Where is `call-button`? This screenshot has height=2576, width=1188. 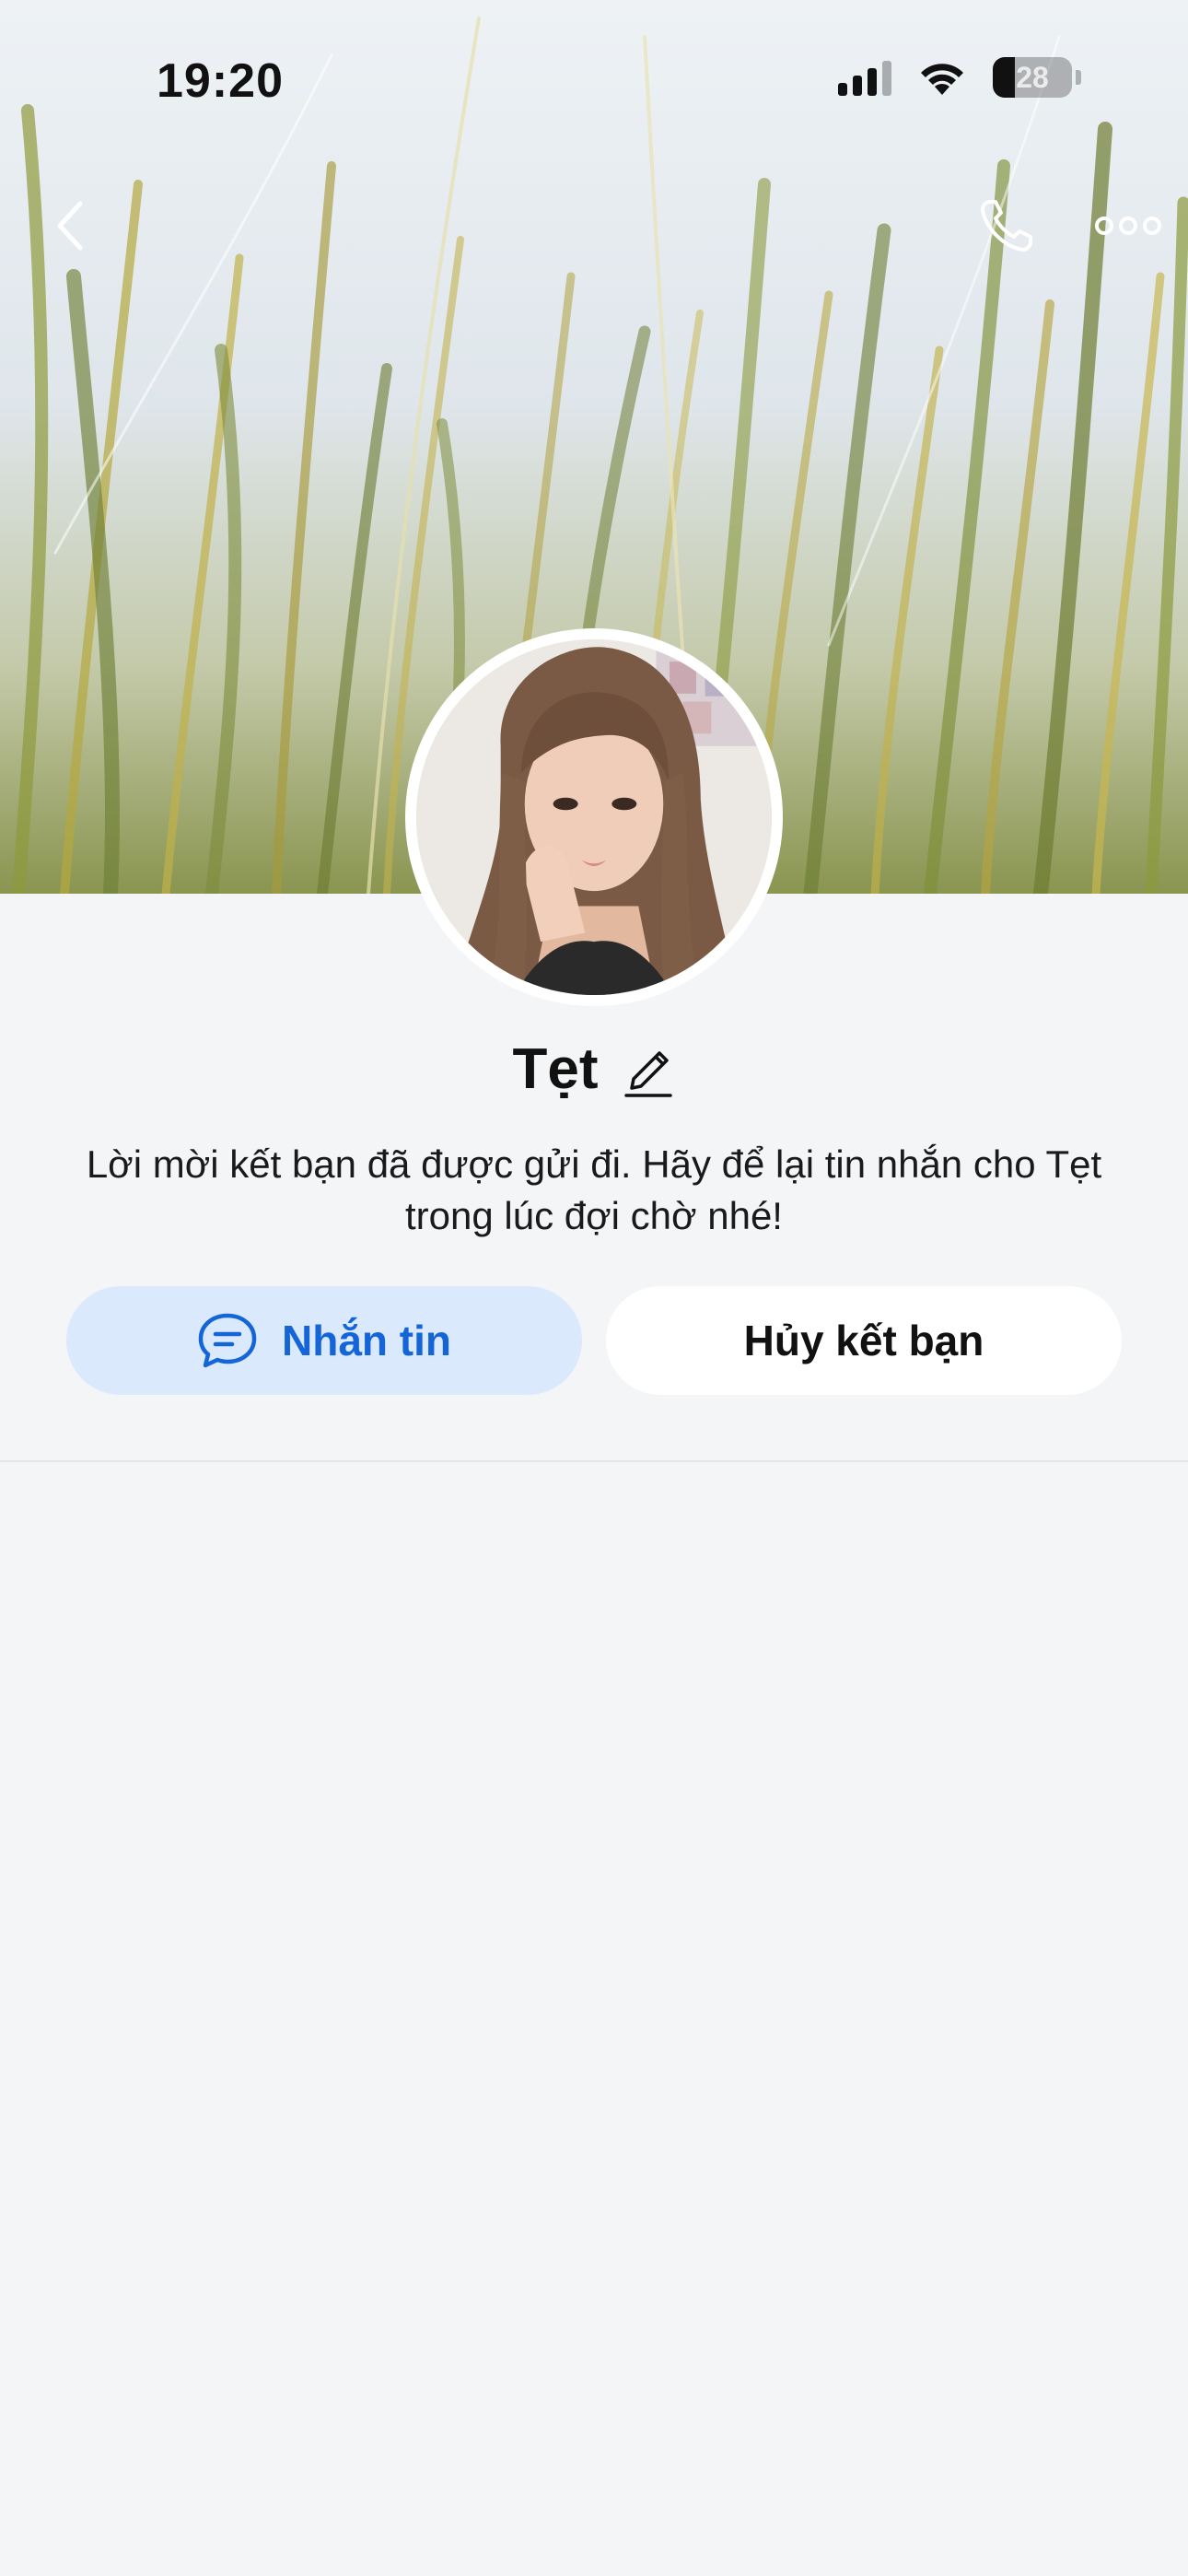
call-button is located at coordinates (1007, 225).